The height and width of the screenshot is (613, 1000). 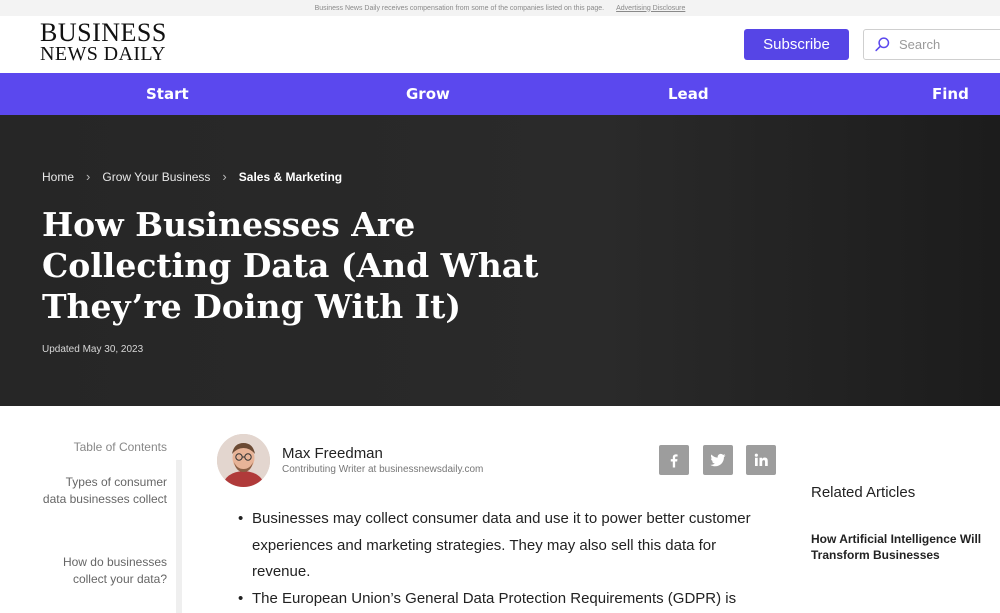 I want to click on facebook-share-button, so click(x=674, y=460).